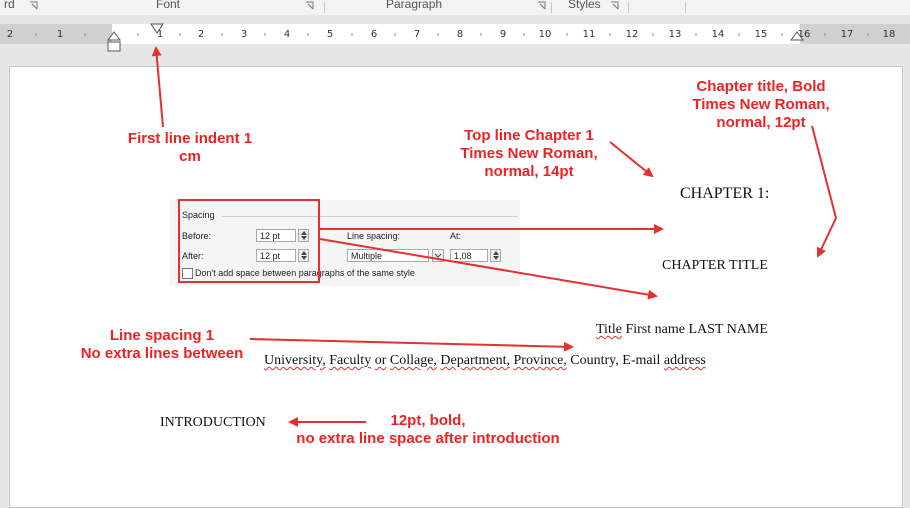 The height and width of the screenshot is (508, 910). I want to click on arrow-chapter-title, so click(824, 191).